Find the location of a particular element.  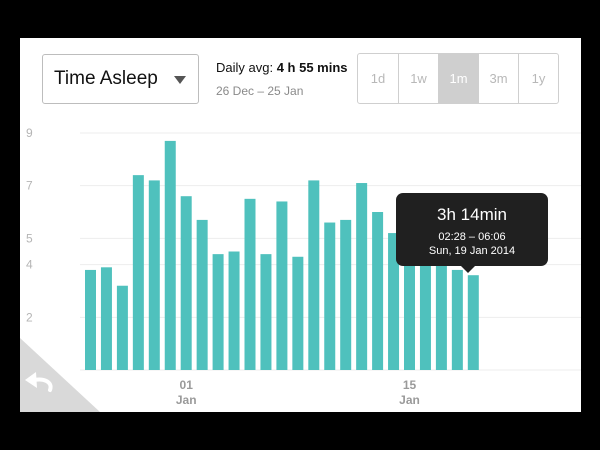

y-tick-label: 5 is located at coordinates (29, 238).